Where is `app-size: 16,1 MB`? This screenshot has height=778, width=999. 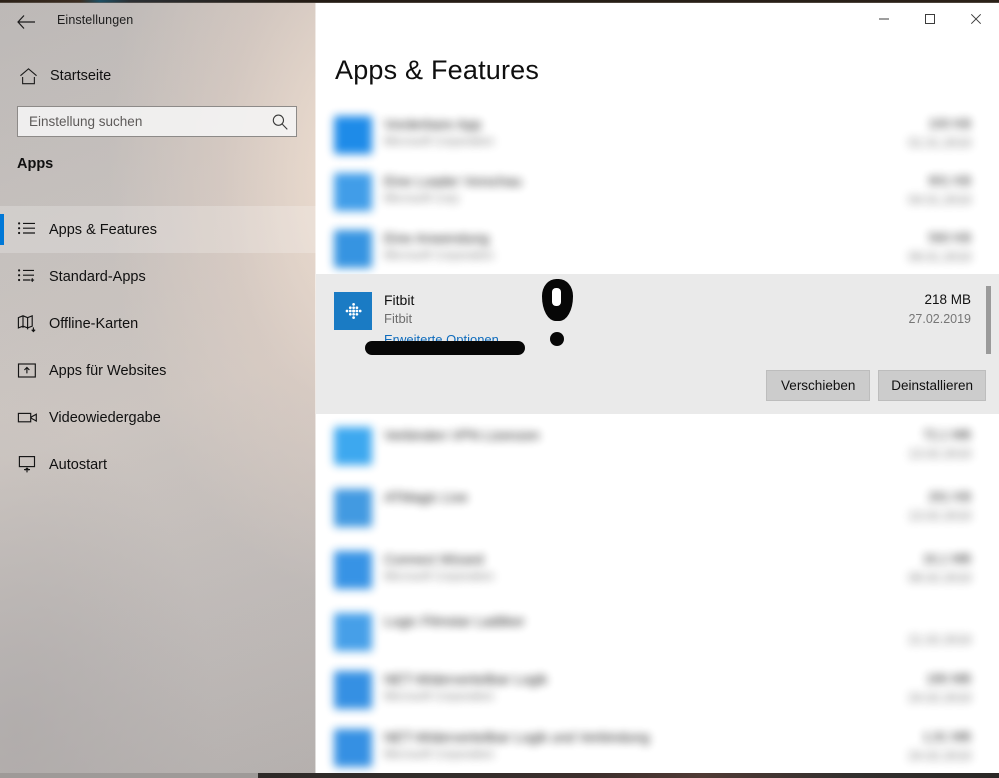
app-size: 16,1 MB is located at coordinates (946, 558).